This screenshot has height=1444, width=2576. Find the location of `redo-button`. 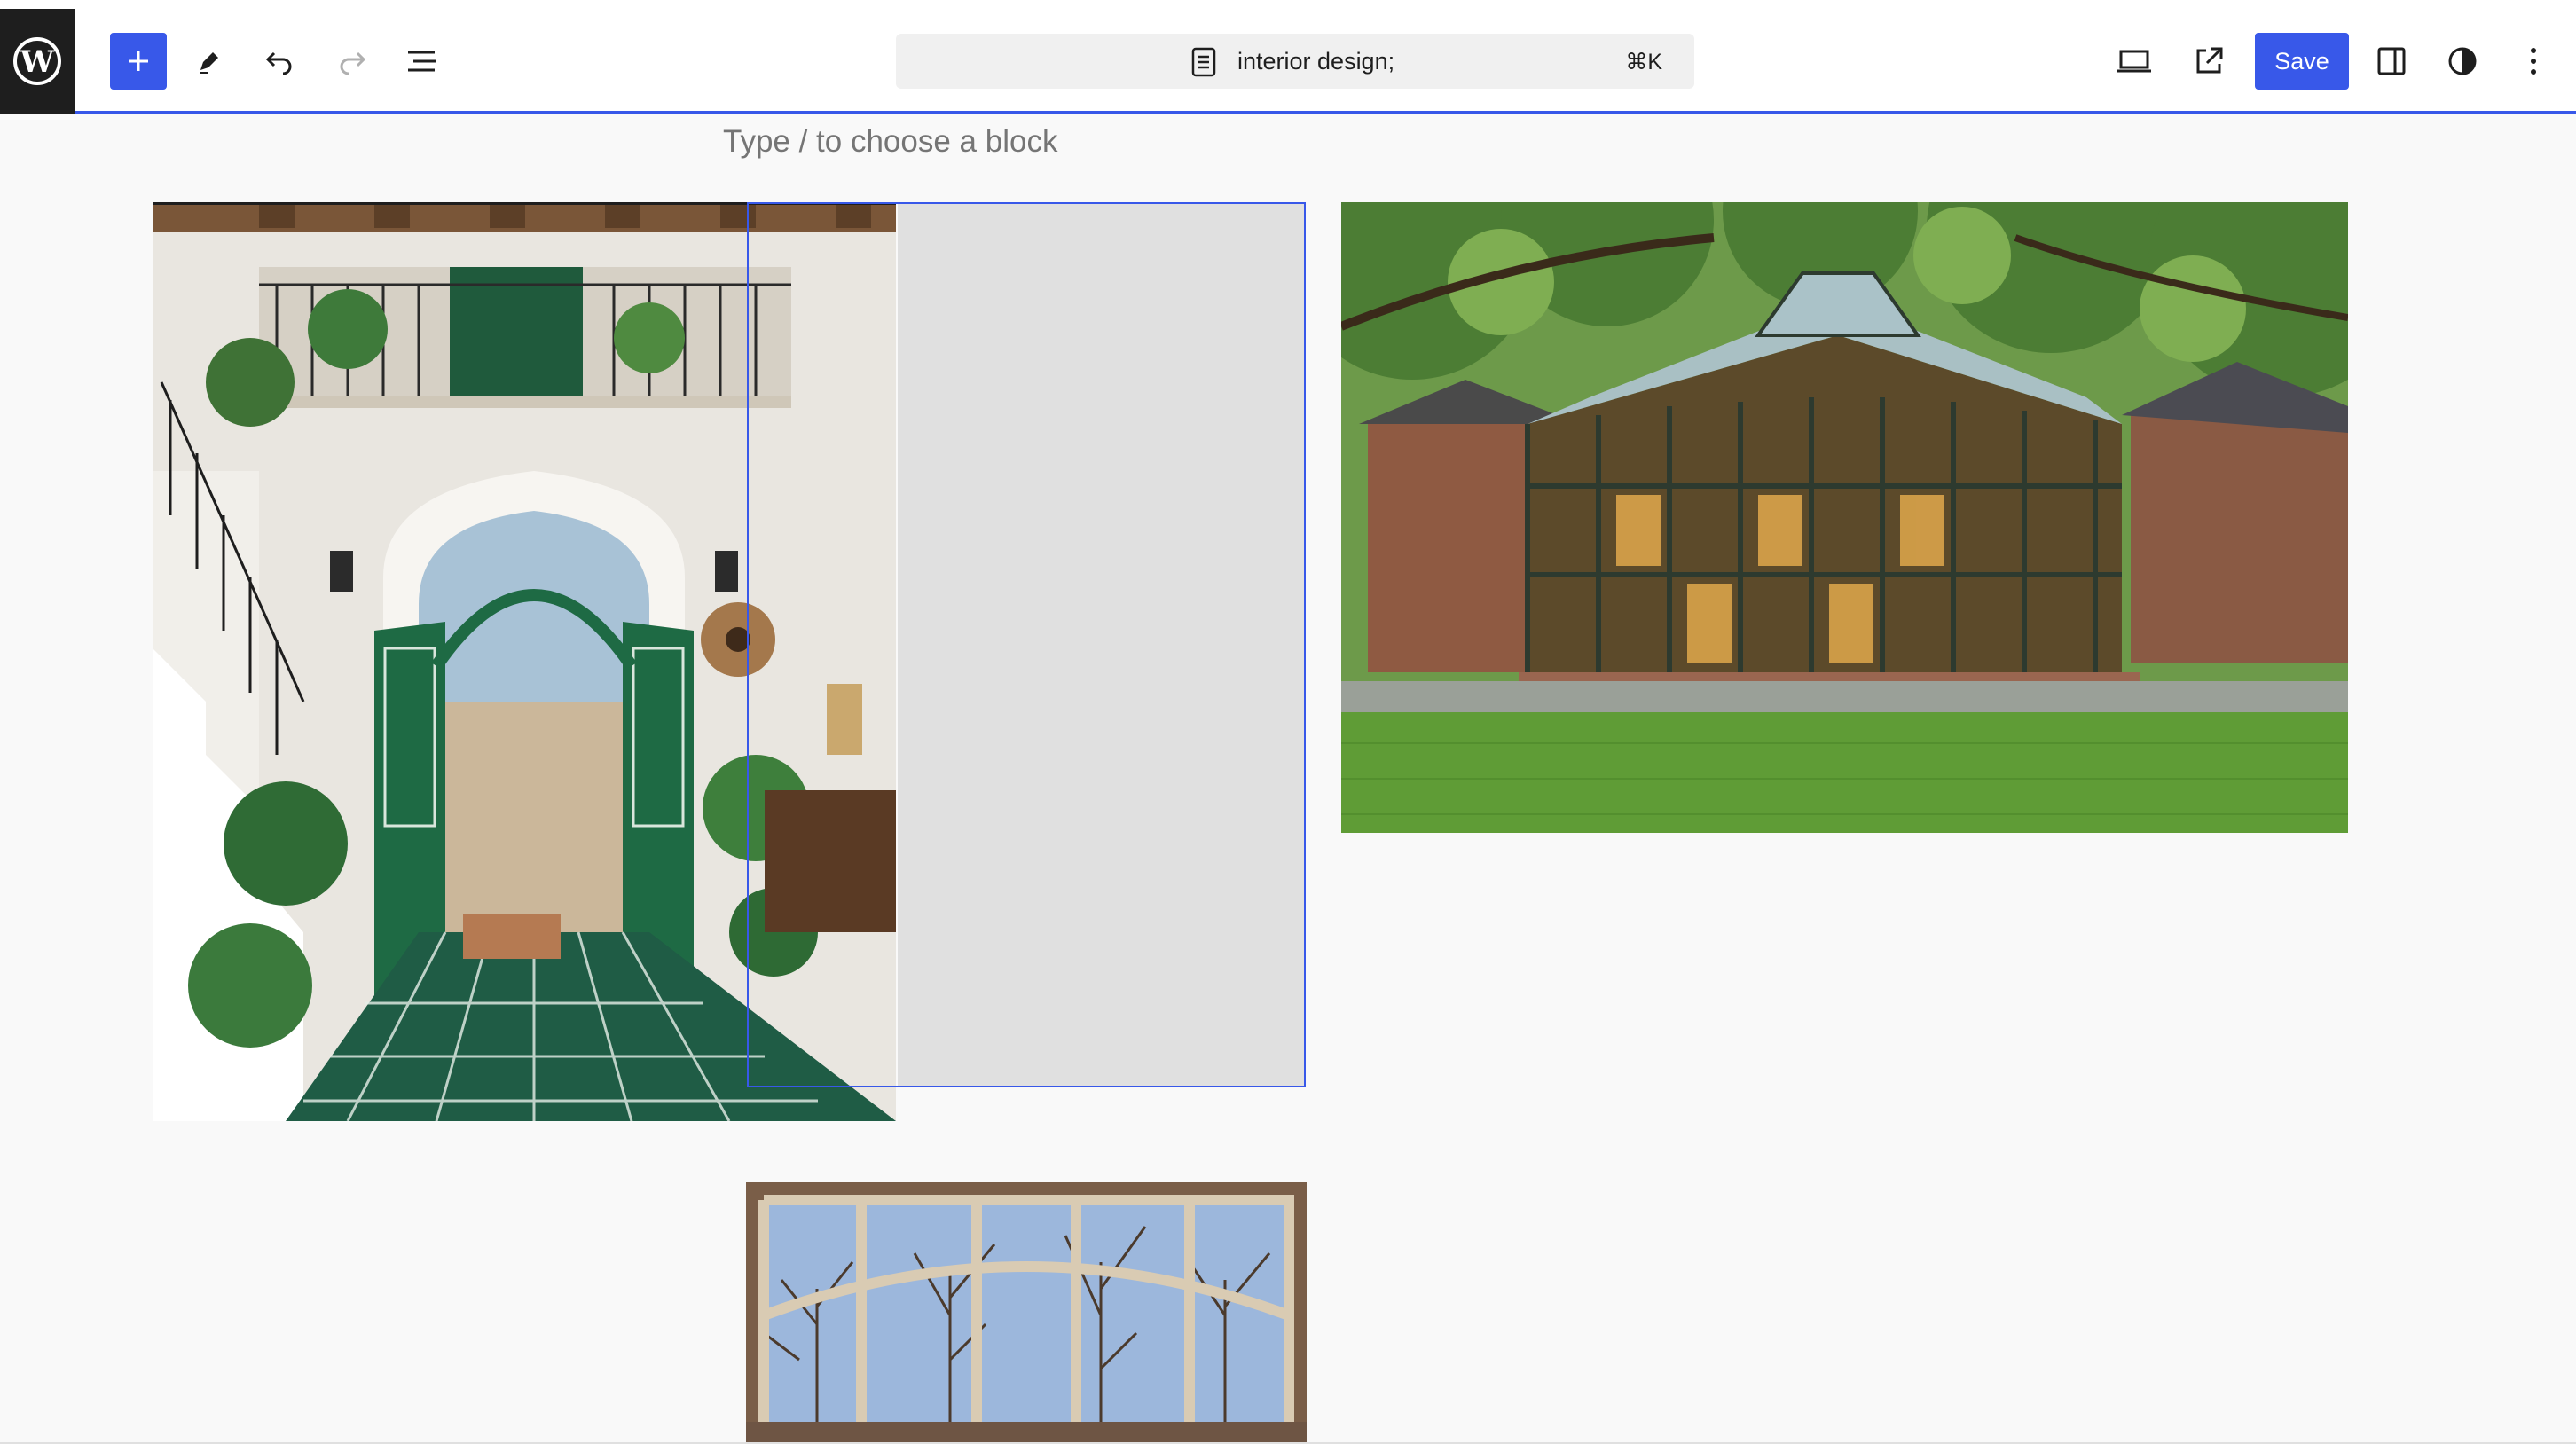

redo-button is located at coordinates (351, 61).